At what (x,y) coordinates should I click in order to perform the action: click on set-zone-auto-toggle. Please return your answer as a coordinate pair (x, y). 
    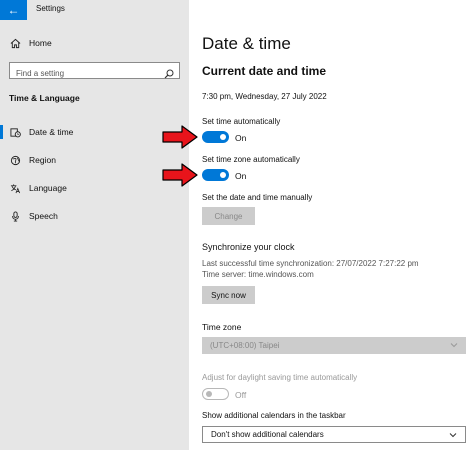
    Looking at the image, I should click on (215, 175).